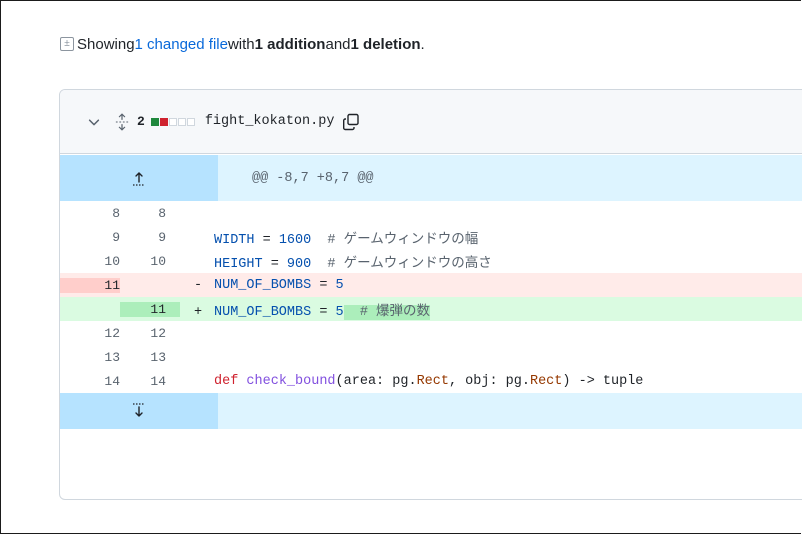 The image size is (802, 534). What do you see at coordinates (603, 381) in the screenshot?
I see `code-text: ) -> tuple` at bounding box center [603, 381].